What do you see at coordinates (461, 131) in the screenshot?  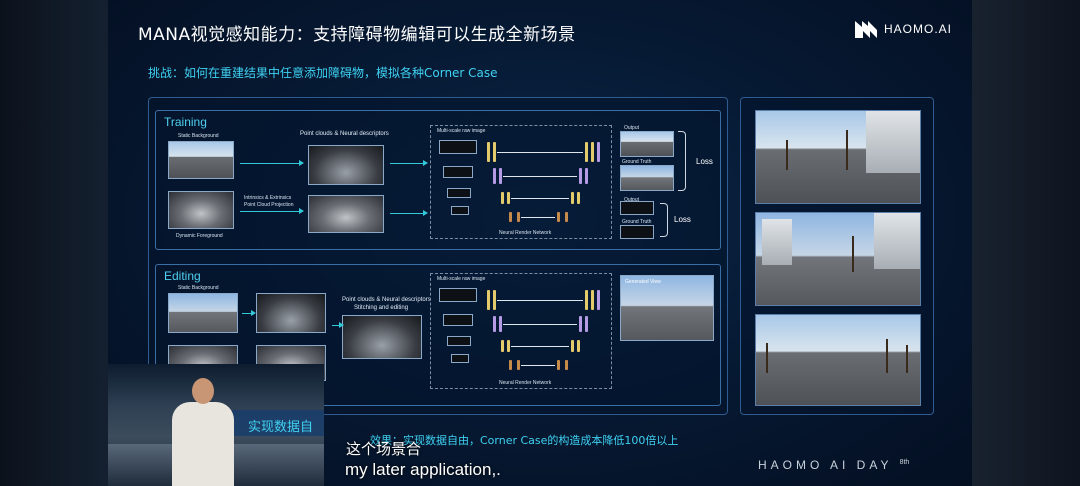 I see `training-multiscale-label: Multi-scale raw image` at bounding box center [461, 131].